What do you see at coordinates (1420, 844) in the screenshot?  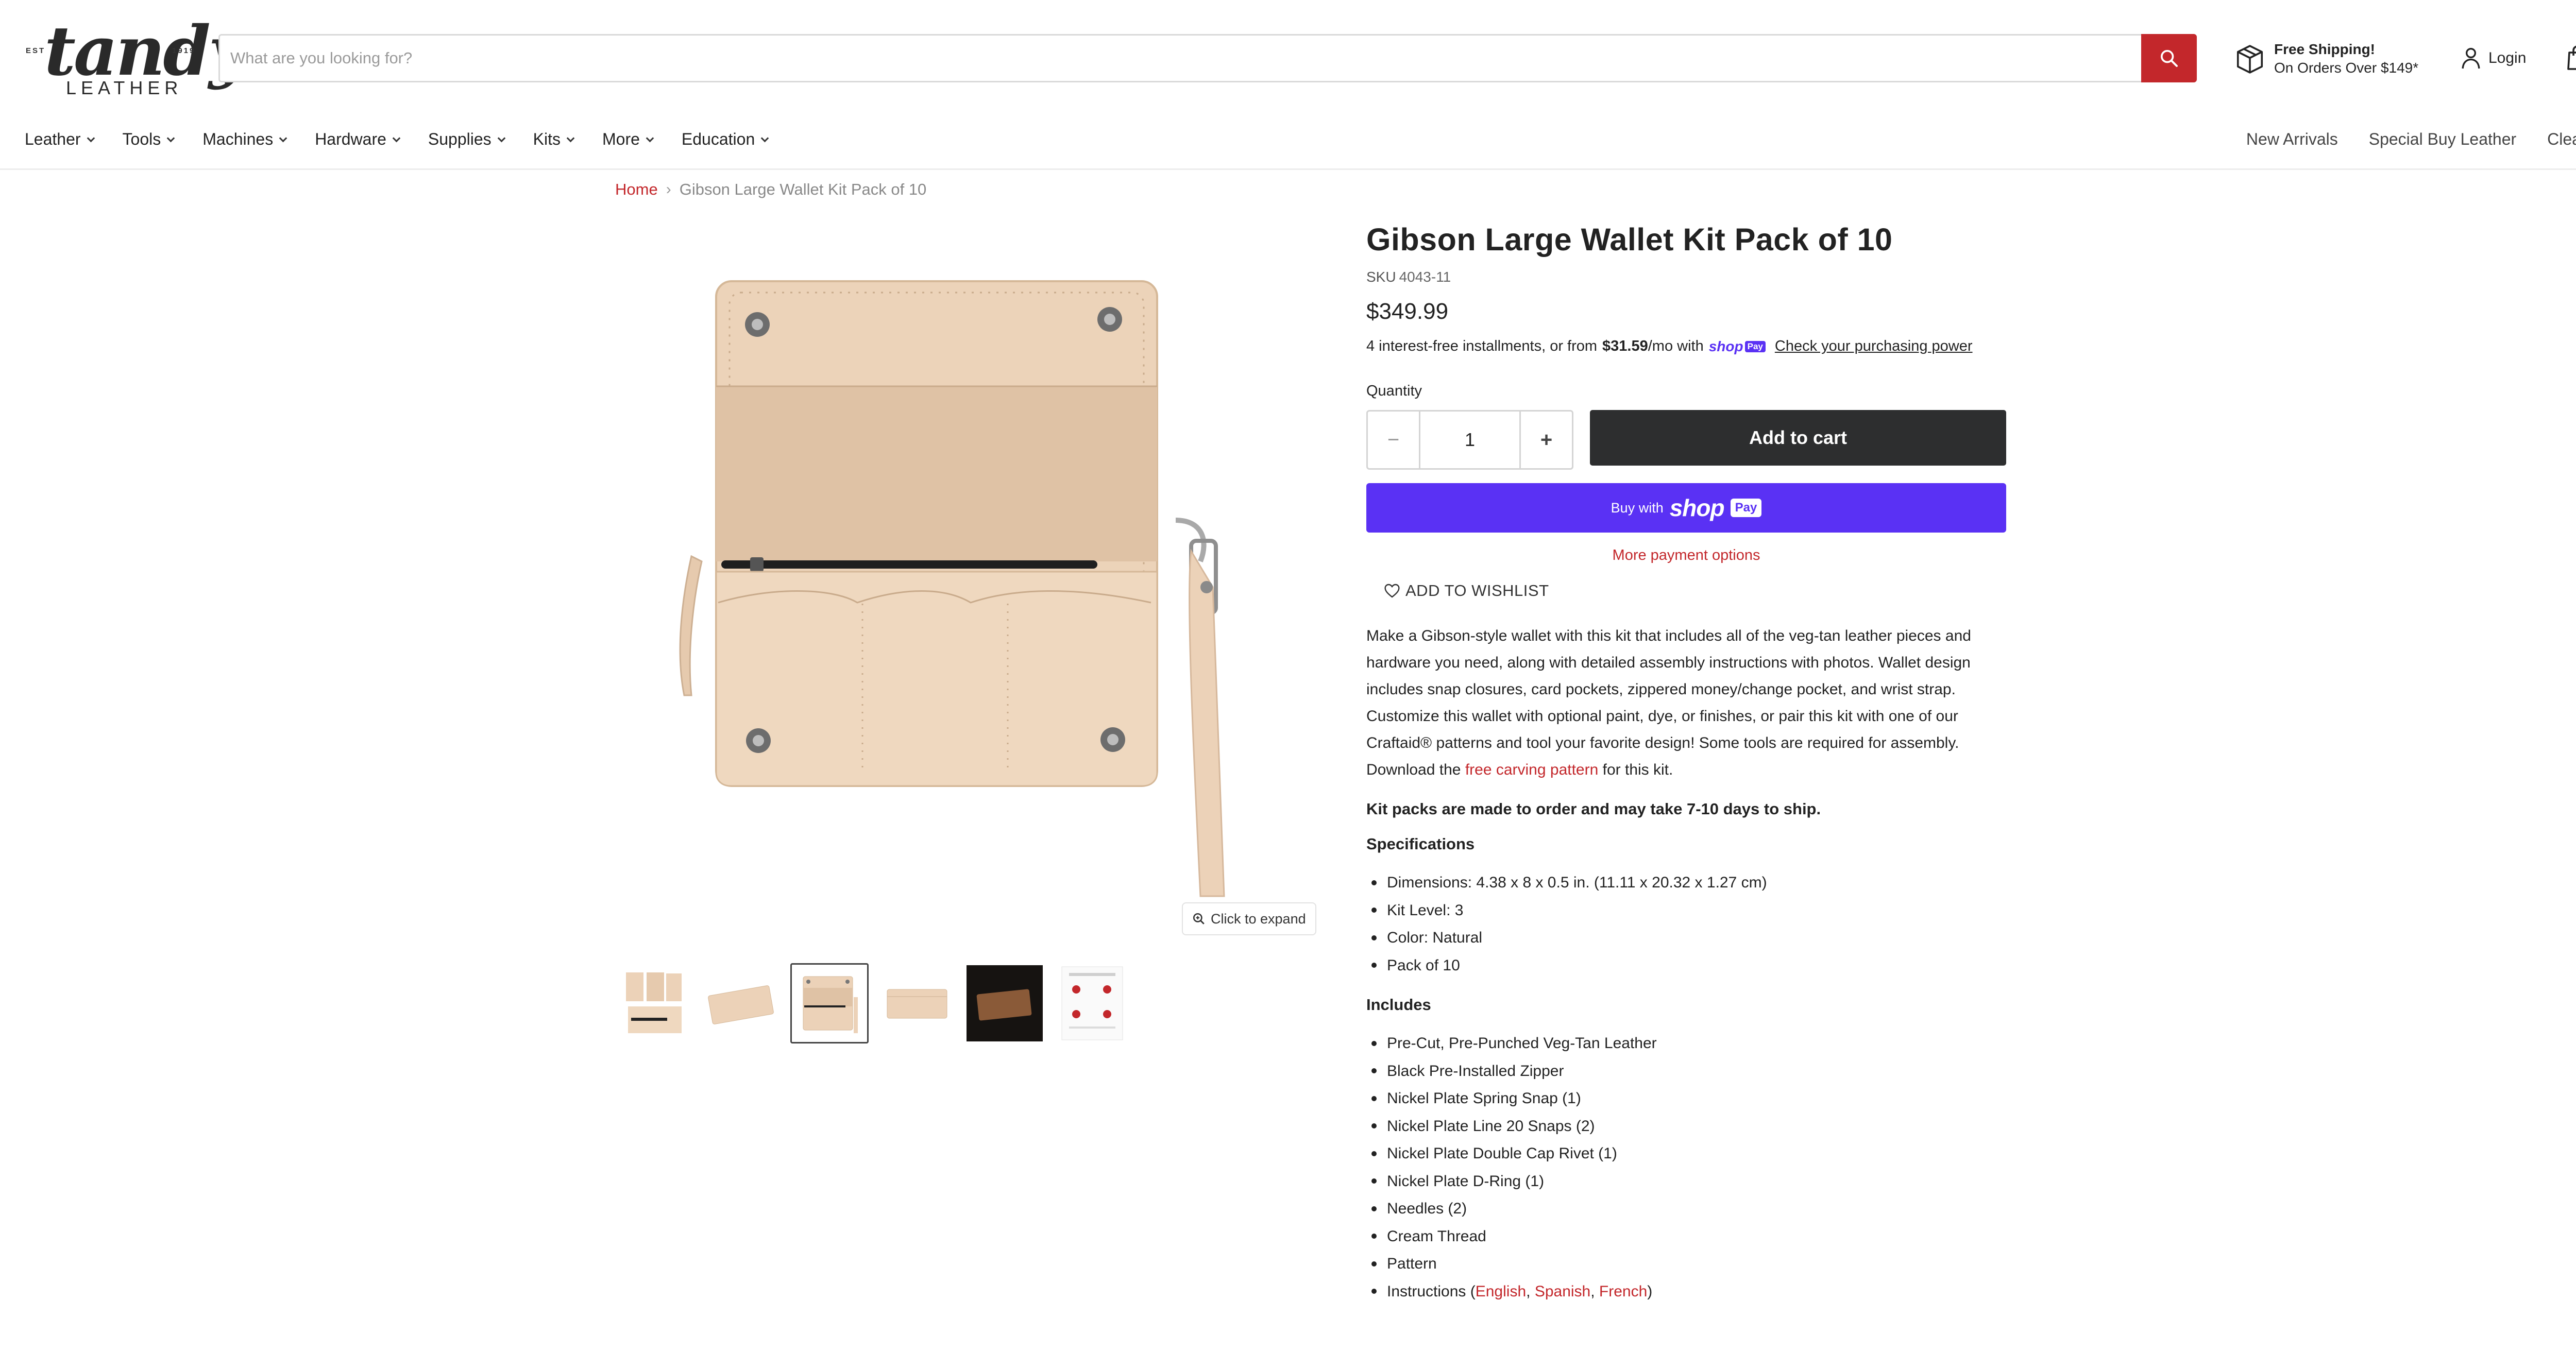 I see `specifications-heading: Specifications` at bounding box center [1420, 844].